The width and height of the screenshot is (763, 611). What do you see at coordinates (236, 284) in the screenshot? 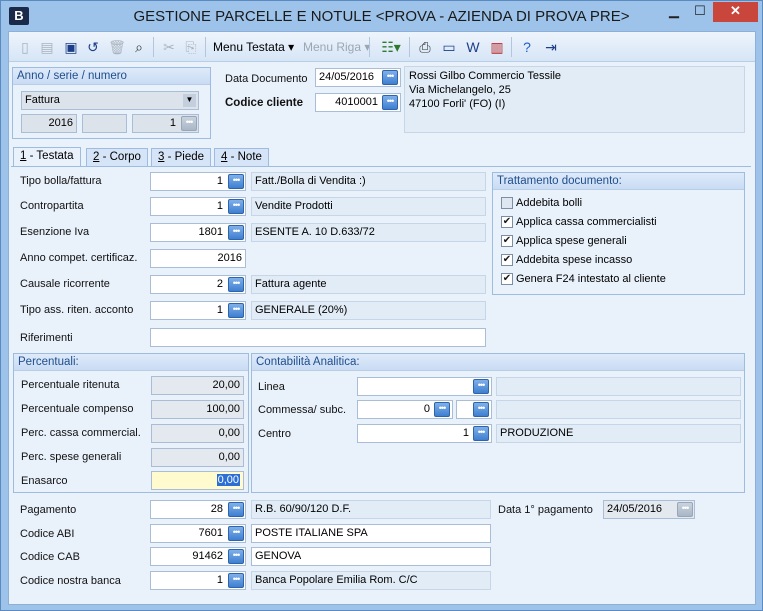
I see `causale-lookup-button: •••` at bounding box center [236, 284].